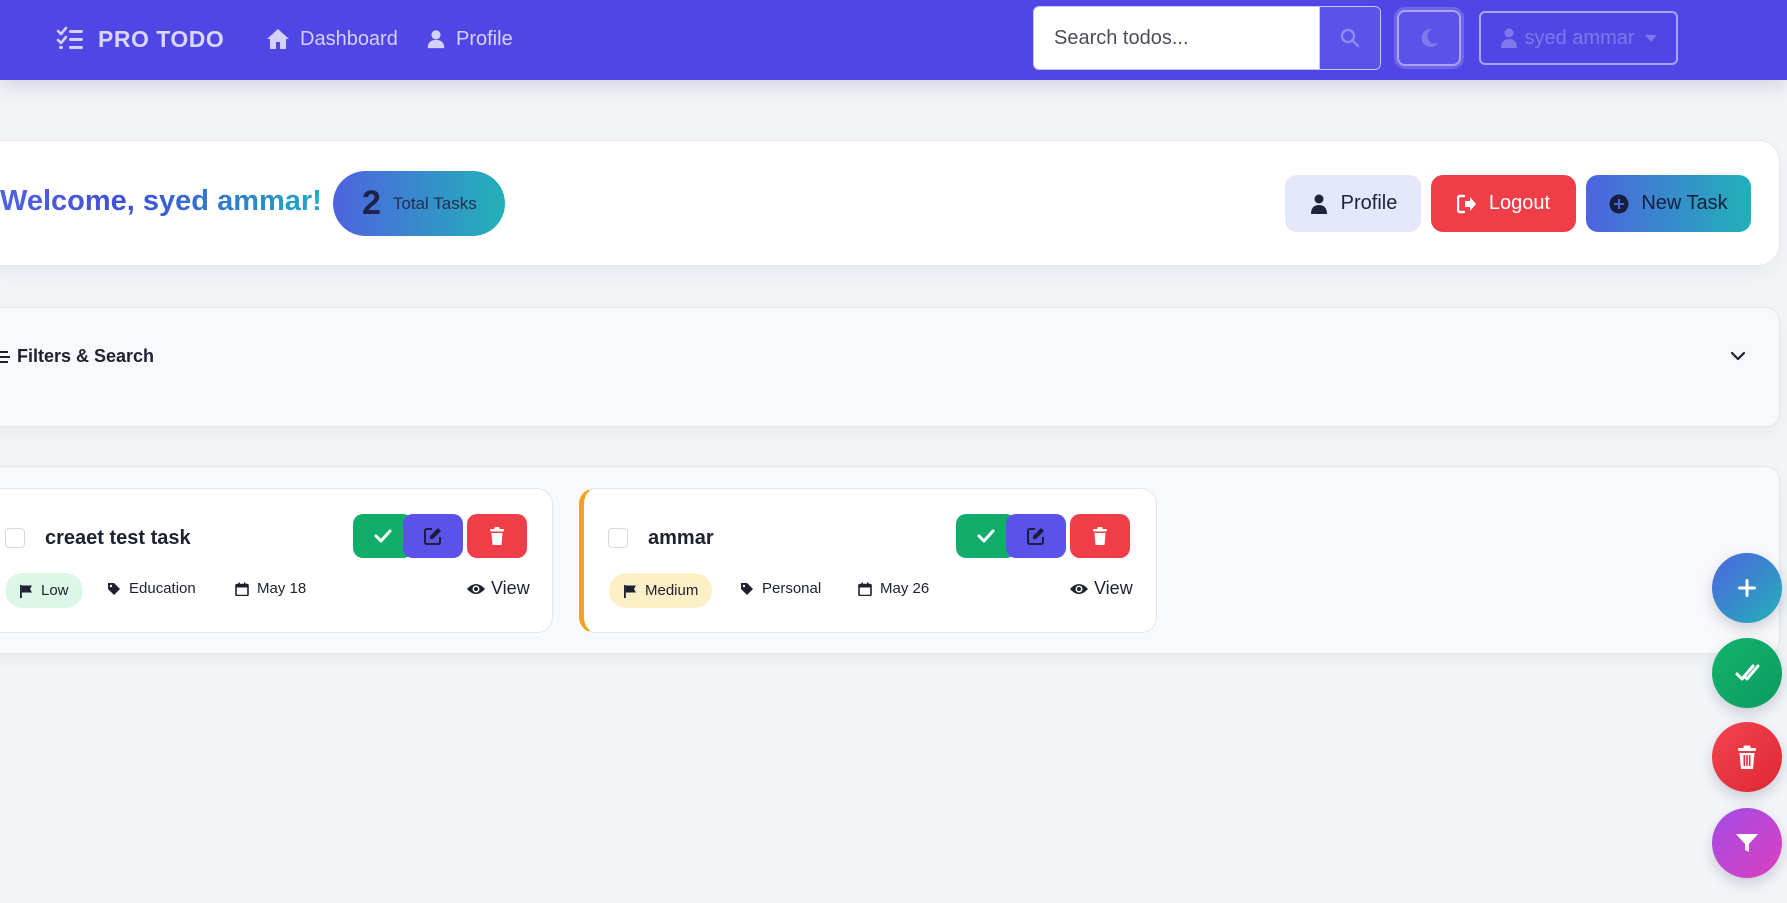  I want to click on search-button, so click(1349, 38).